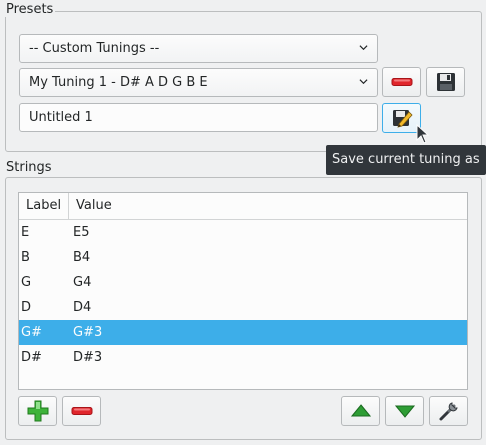 This screenshot has height=445, width=486. What do you see at coordinates (402, 119) in the screenshot?
I see `save-as-pencil-icon` at bounding box center [402, 119].